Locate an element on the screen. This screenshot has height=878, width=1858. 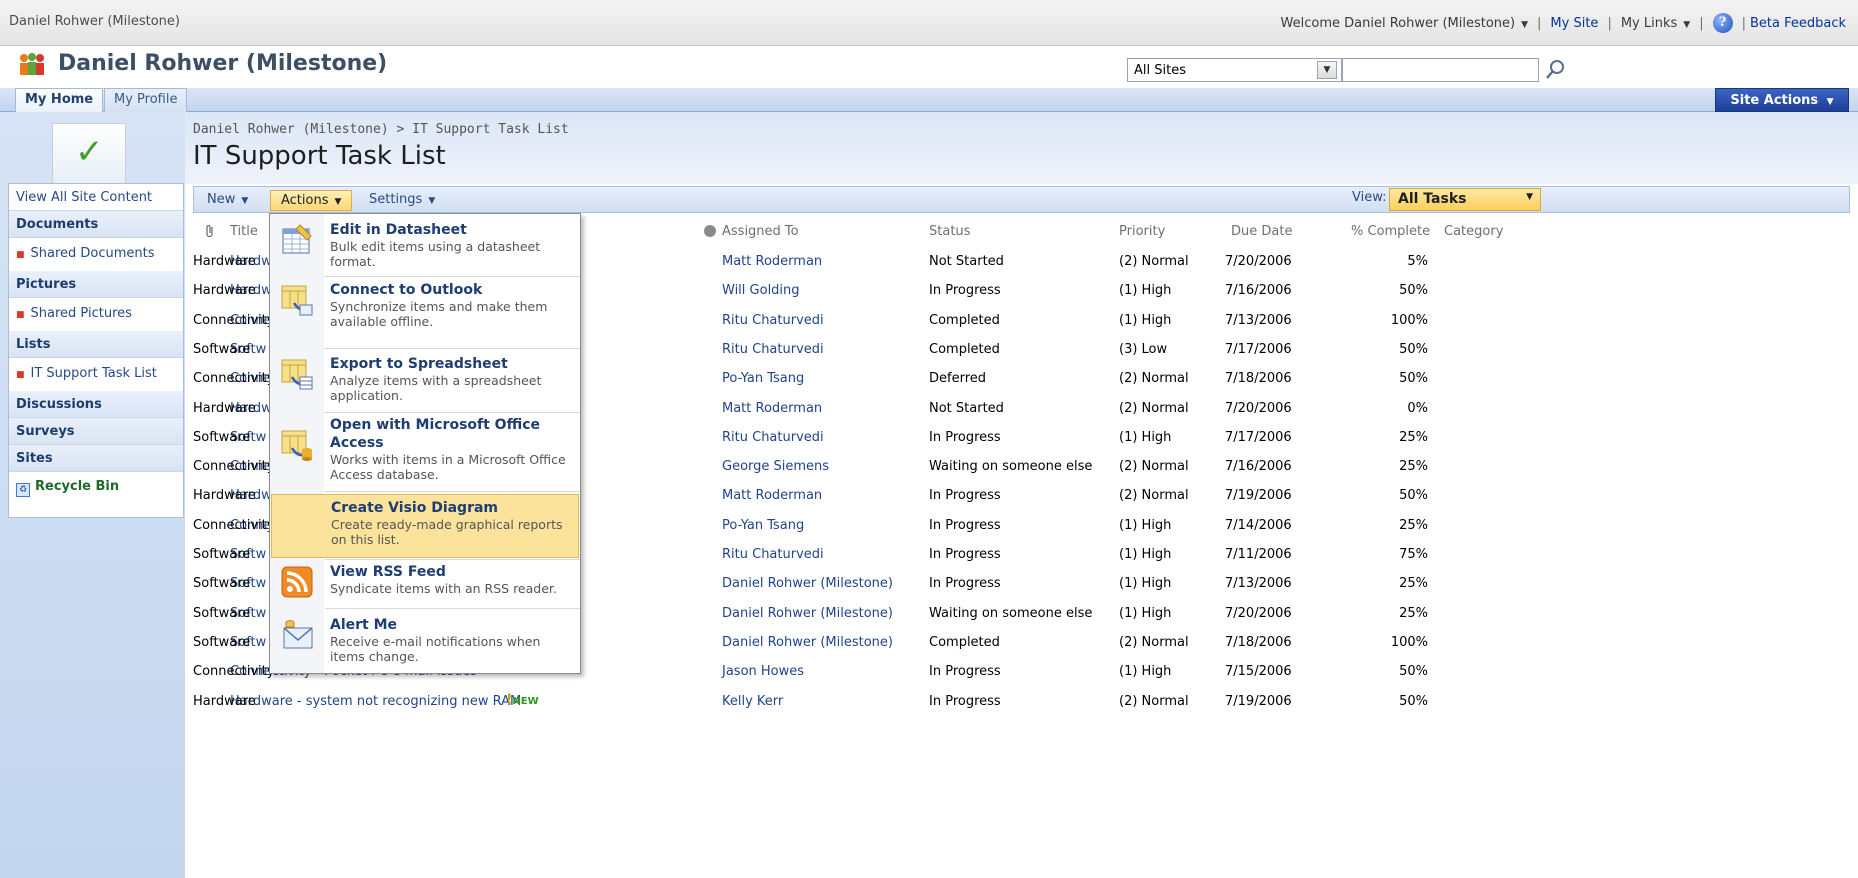
settings-menu: Settings ▼ is located at coordinates (402, 200).